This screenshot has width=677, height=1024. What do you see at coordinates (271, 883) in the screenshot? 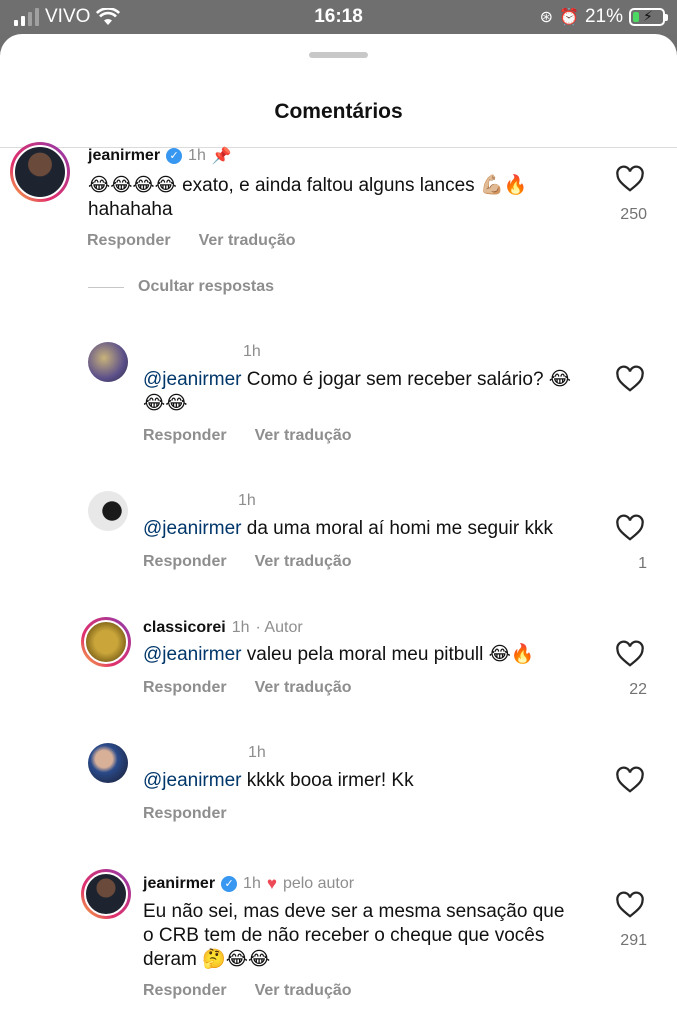
I see `liked-heart-icon: ♥` at bounding box center [271, 883].